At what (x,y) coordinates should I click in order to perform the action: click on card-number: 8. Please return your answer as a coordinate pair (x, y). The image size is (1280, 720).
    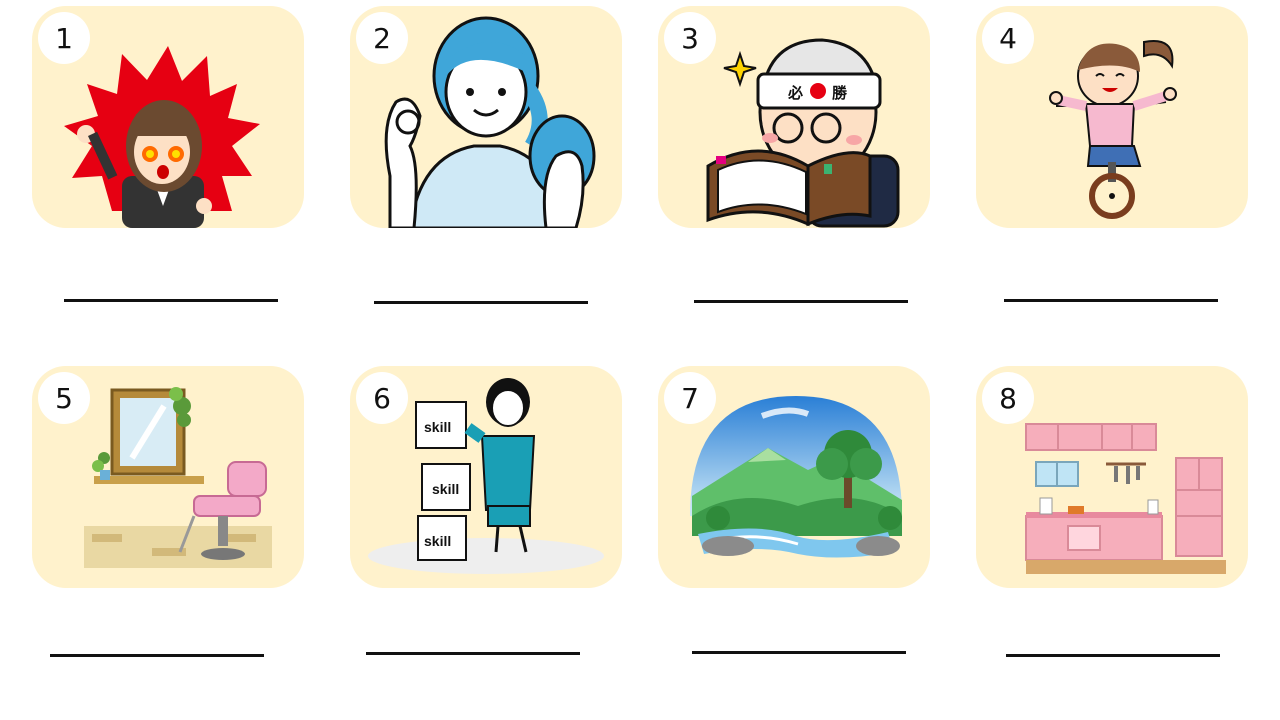
    Looking at the image, I should click on (1008, 398).